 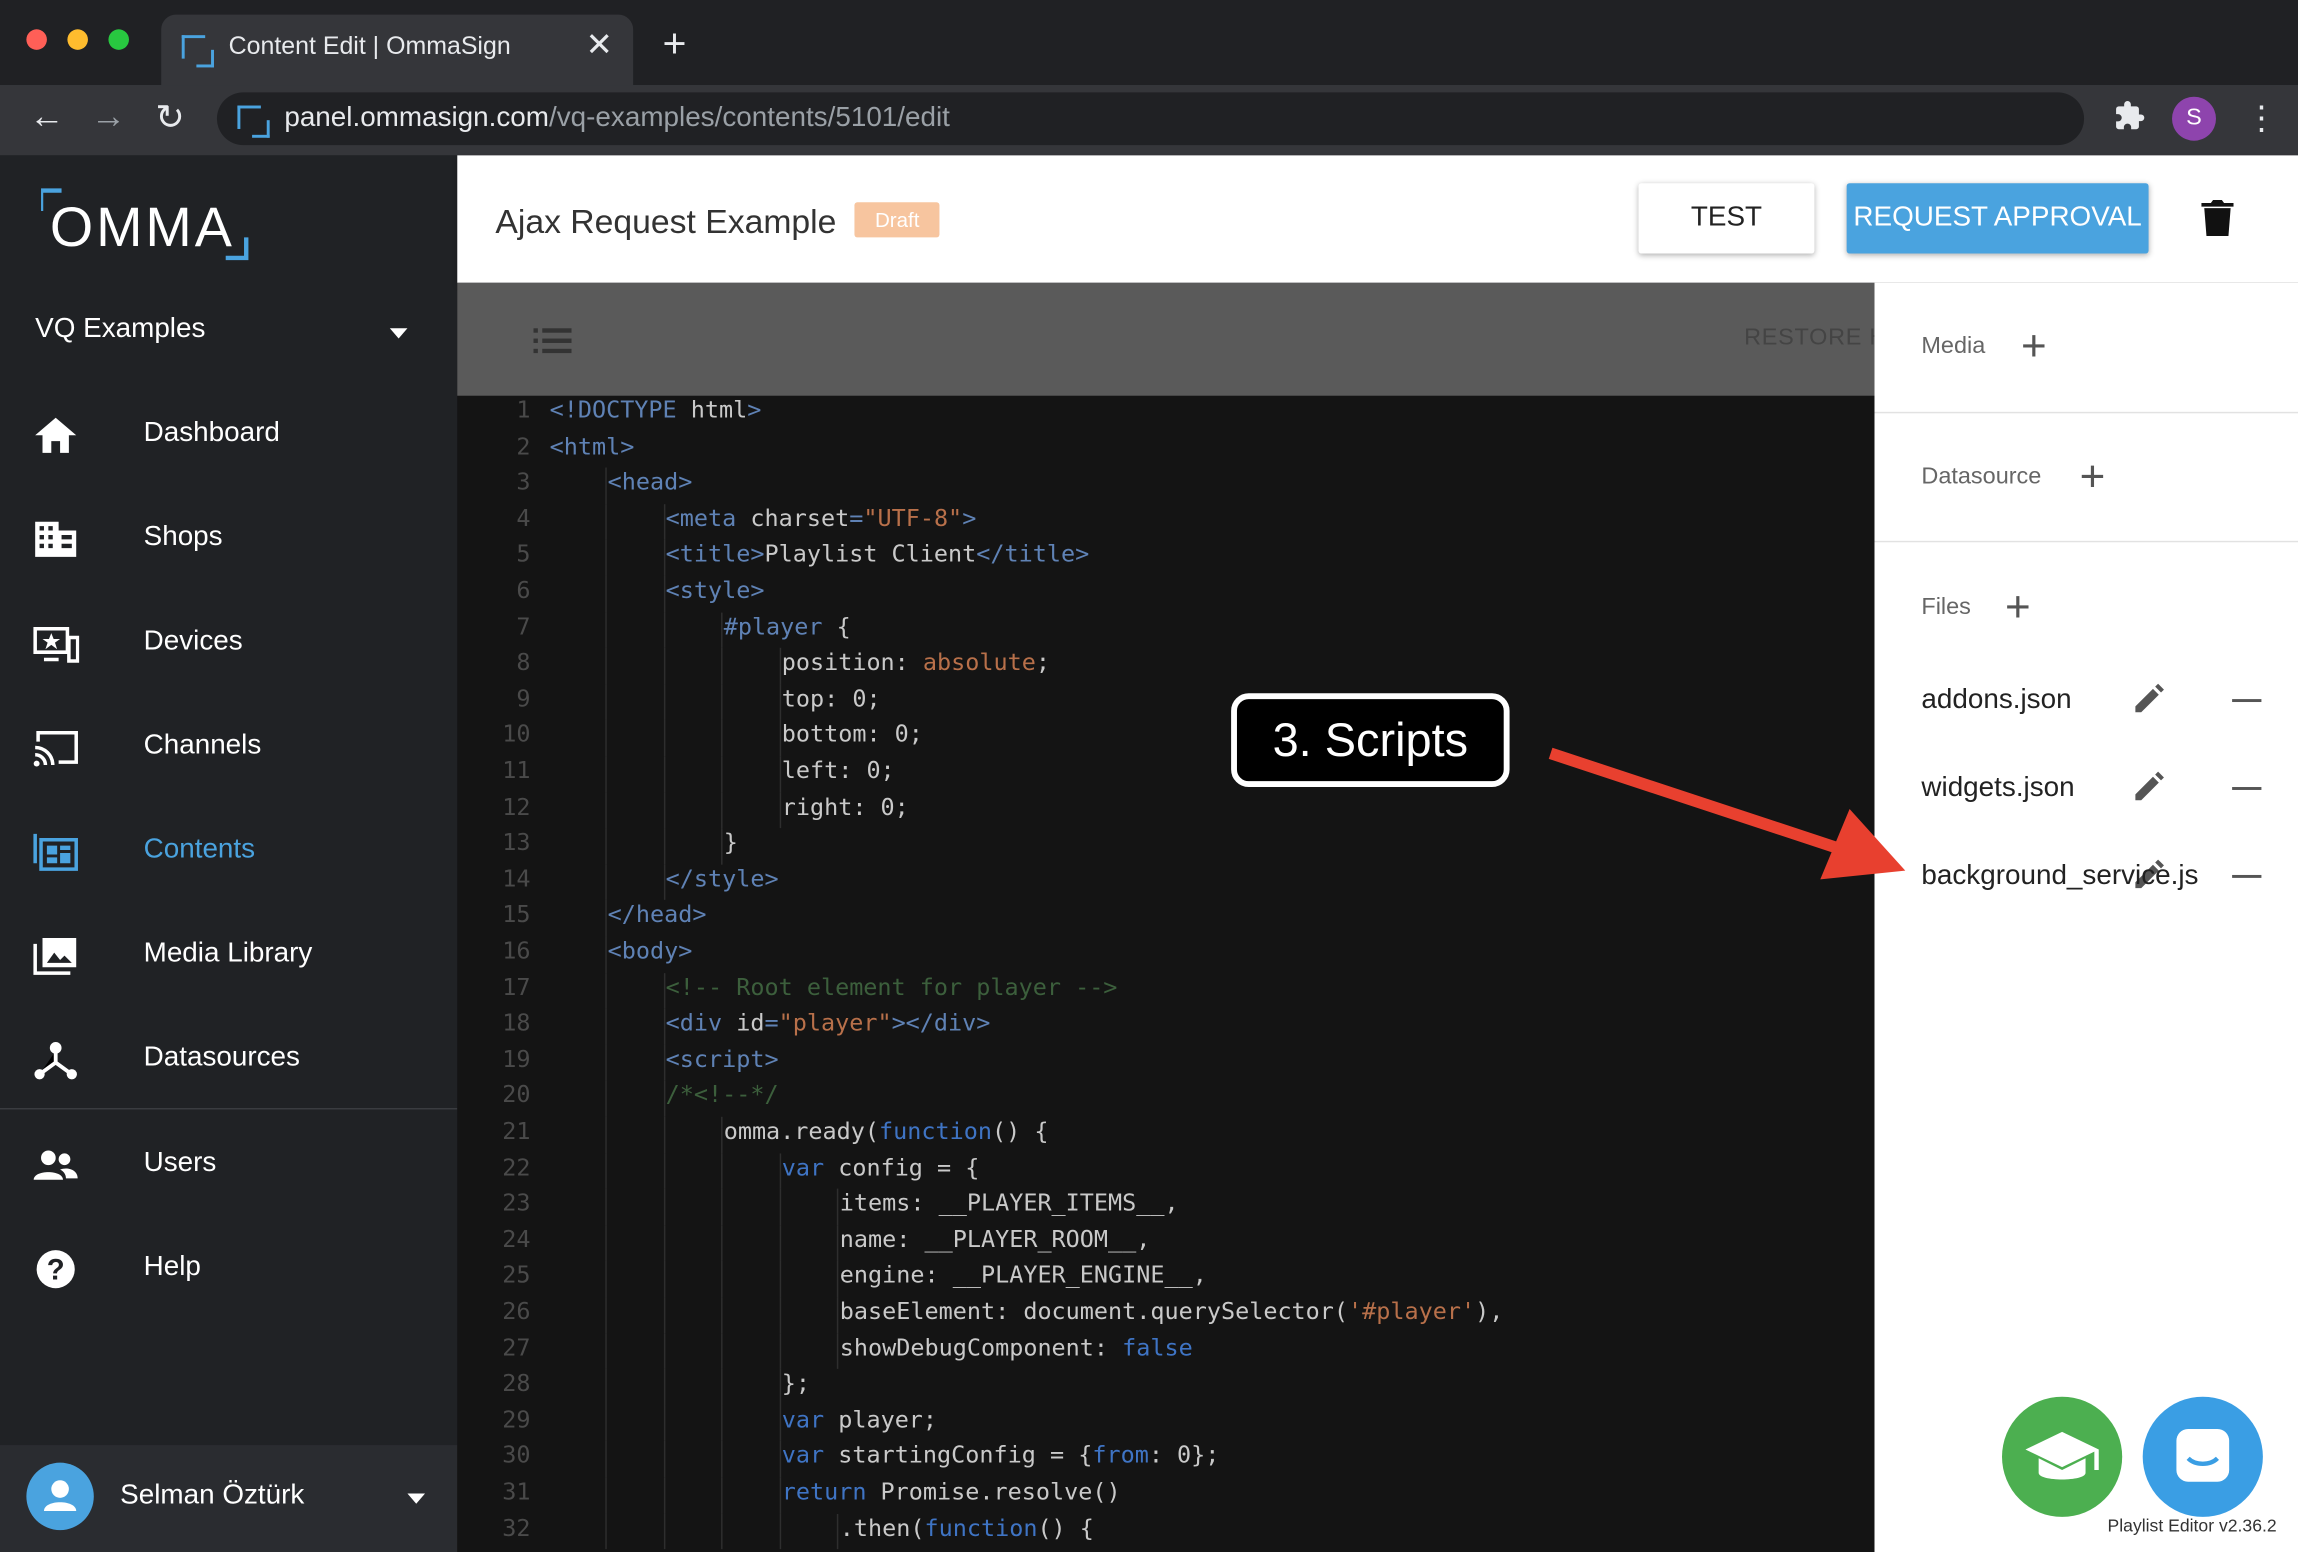 I want to click on sidebar-item-users: Users, so click(x=228, y=1165).